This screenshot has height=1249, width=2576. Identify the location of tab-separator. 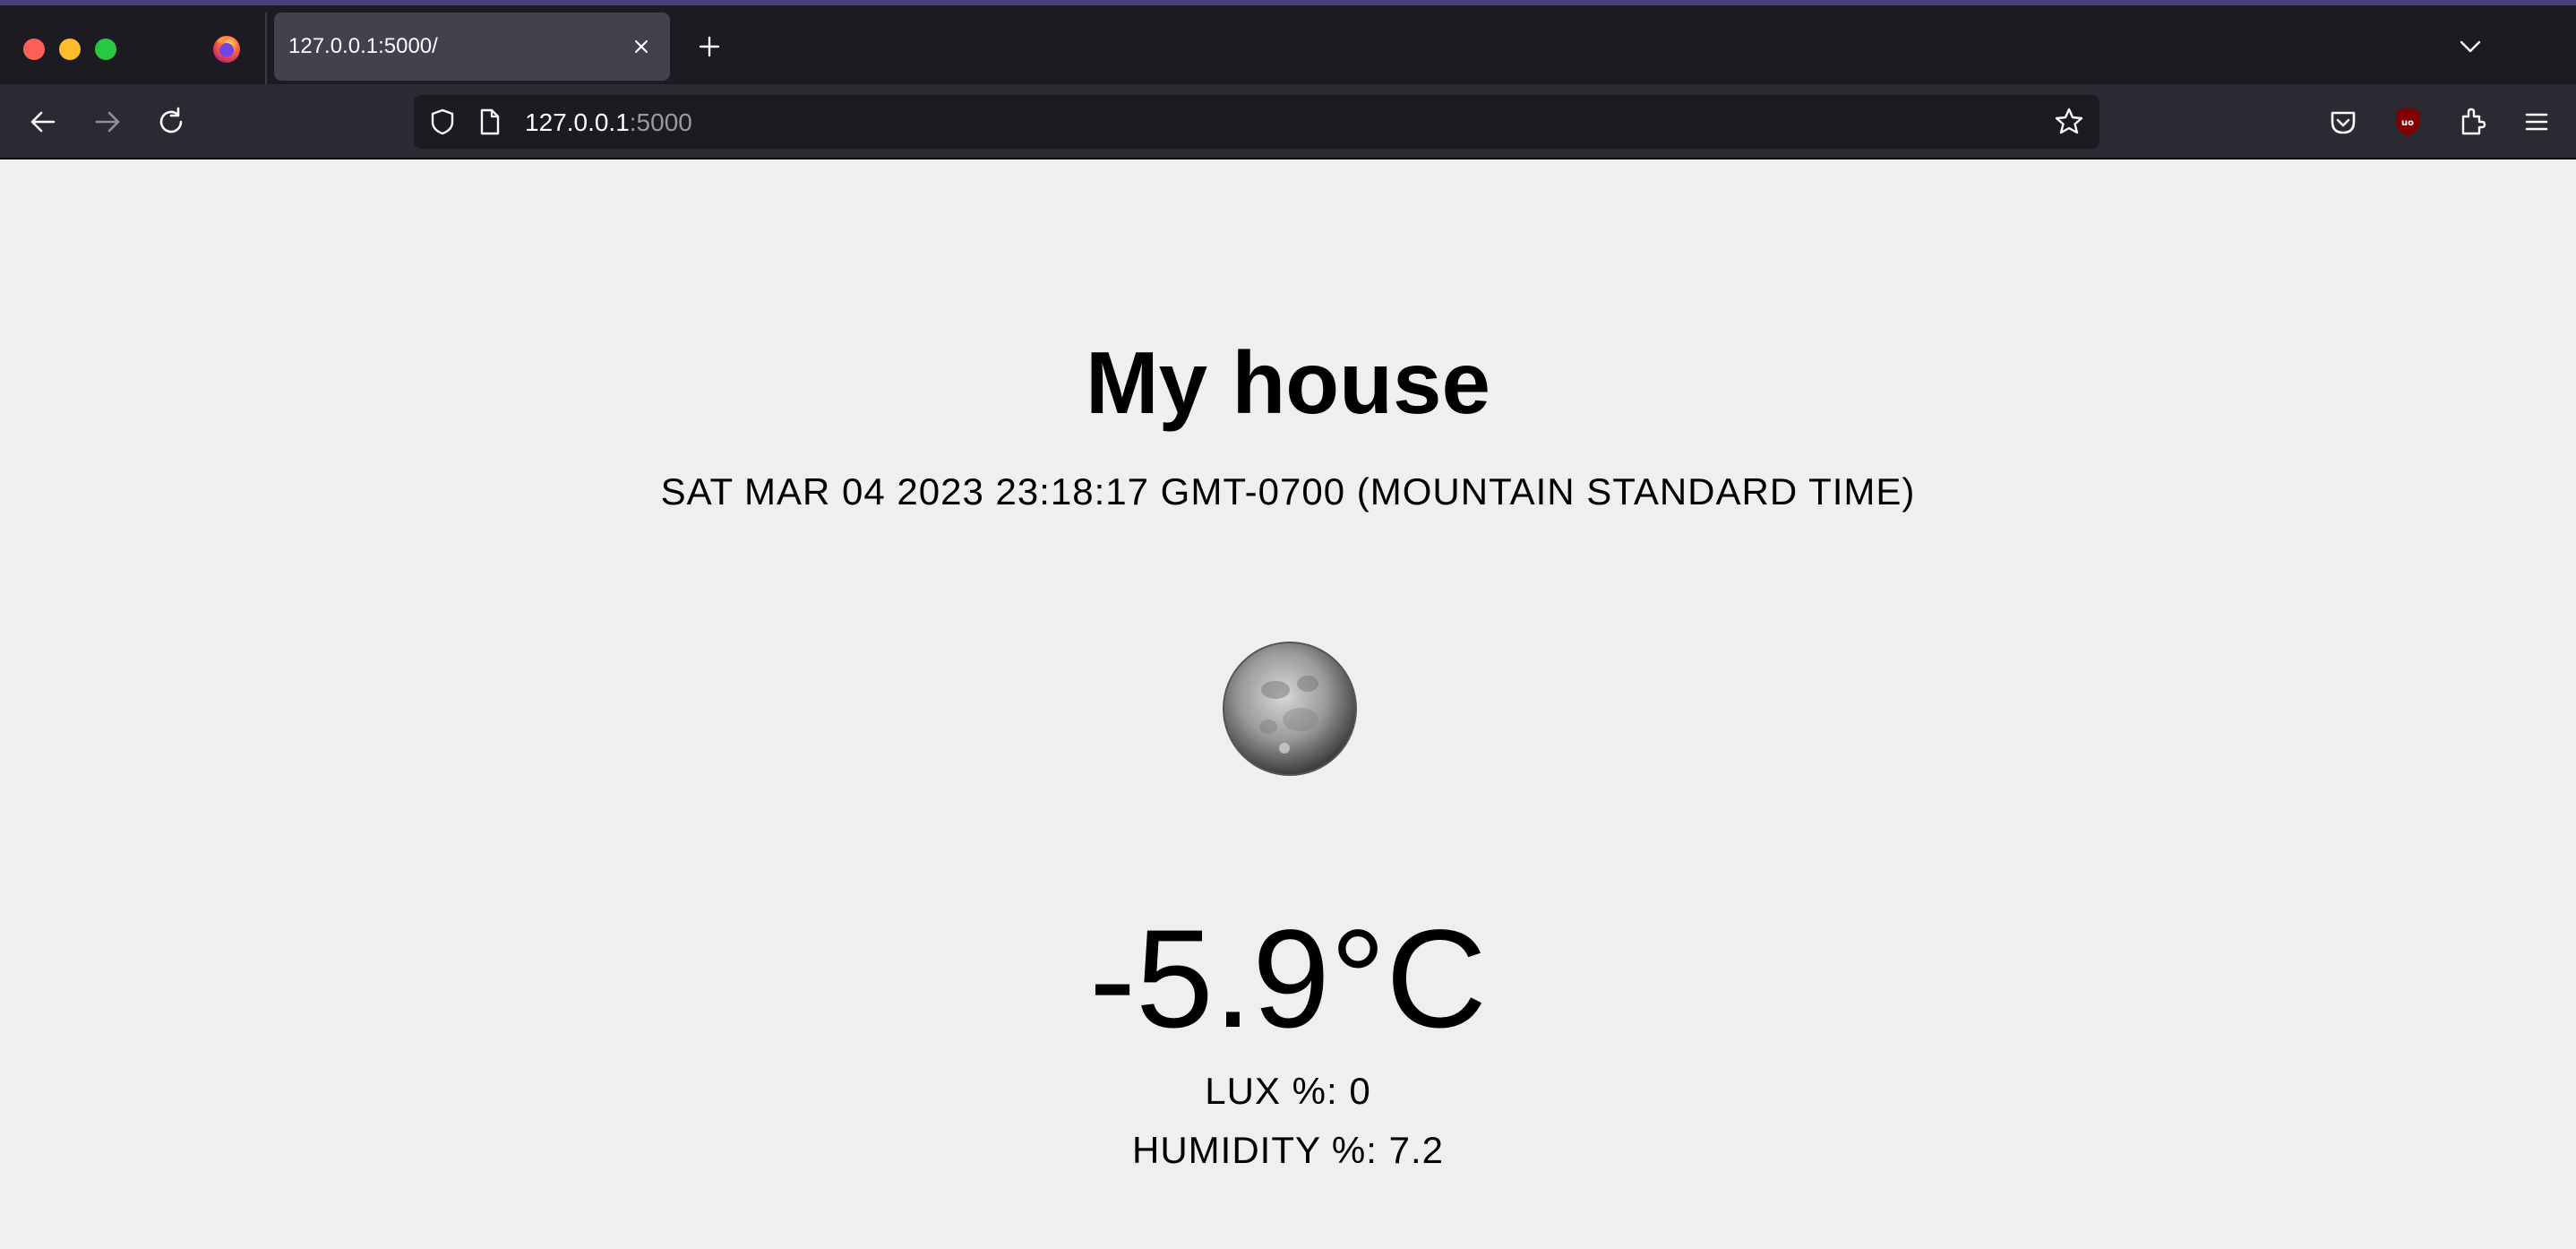
(266, 48).